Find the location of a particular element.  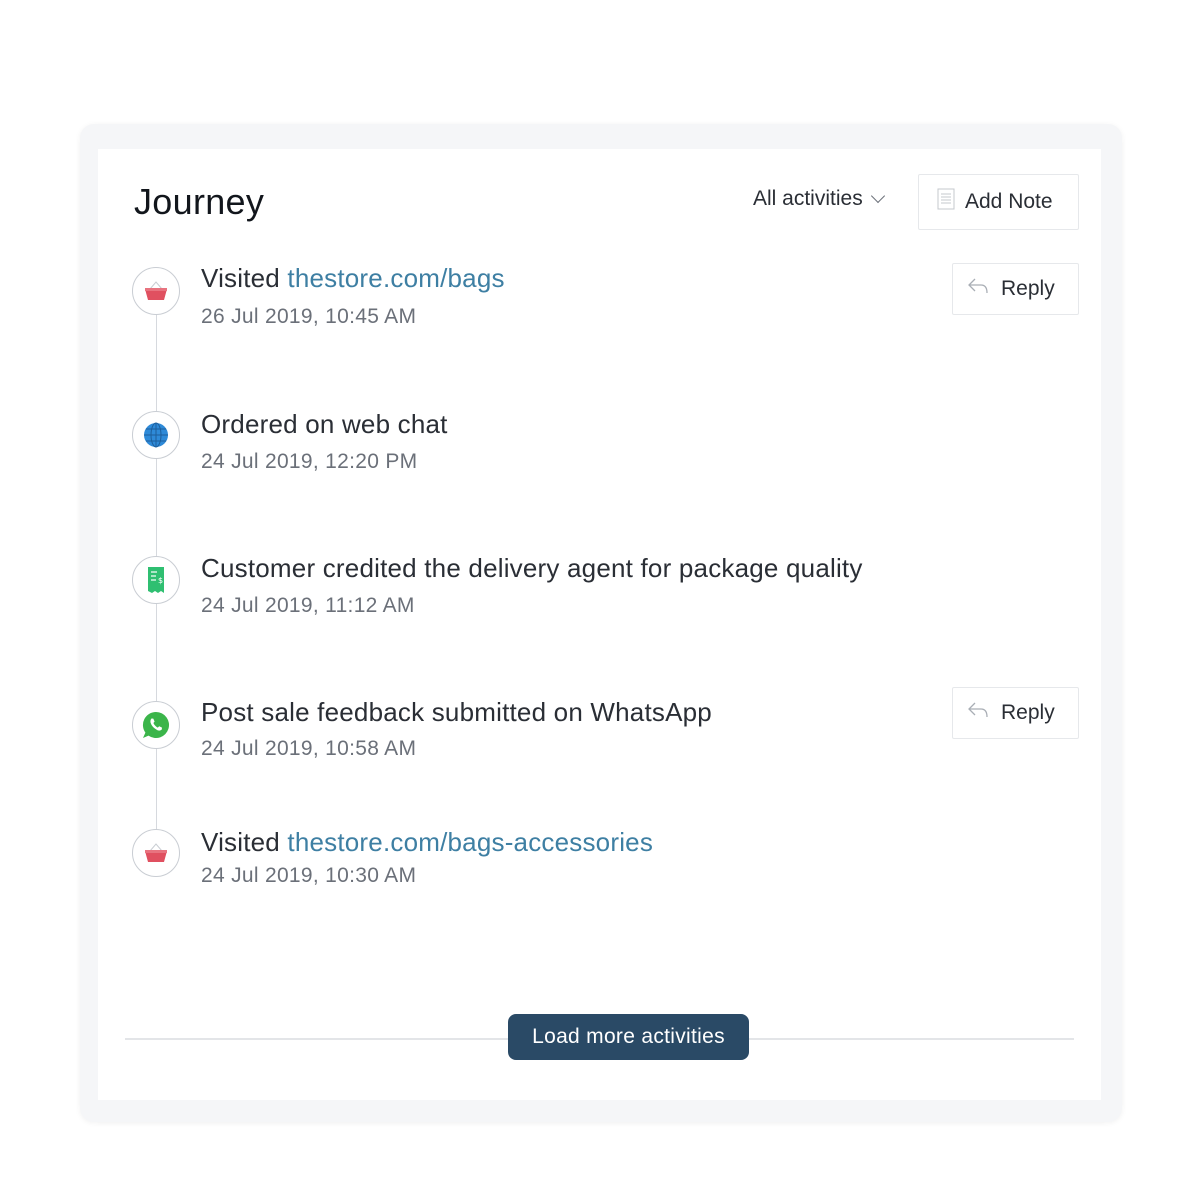

activity-title: Visited thestore.com/bags is located at coordinates (353, 278).